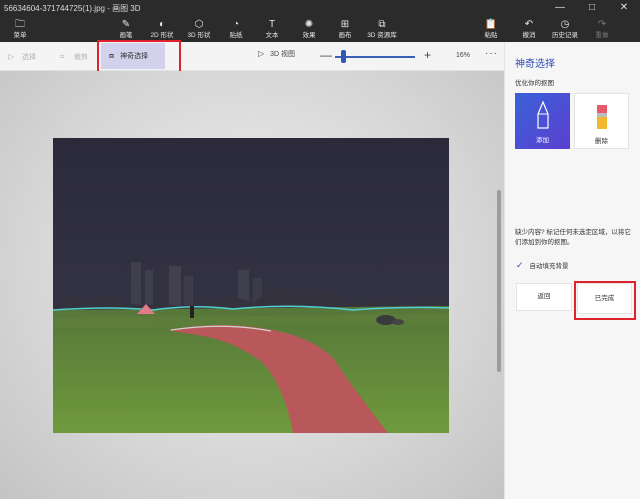 The width and height of the screenshot is (640, 499). I want to click on menu-button: 🗀 菜单, so click(20, 30).